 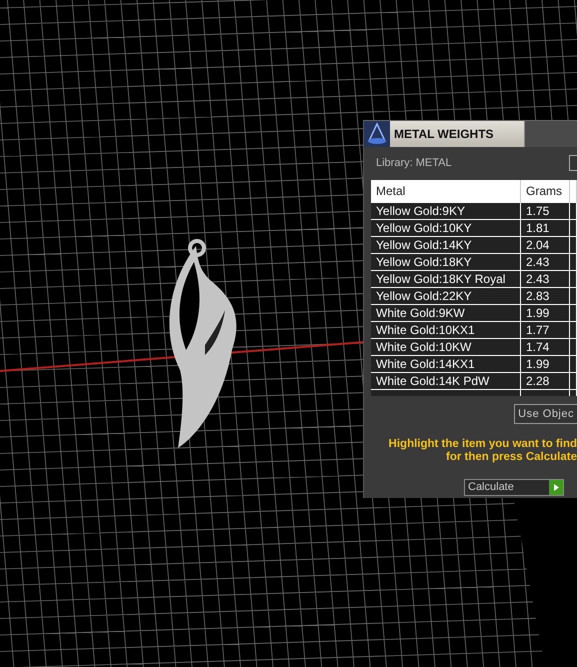 What do you see at coordinates (545, 296) in the screenshot?
I see `table-cell: 2.83` at bounding box center [545, 296].